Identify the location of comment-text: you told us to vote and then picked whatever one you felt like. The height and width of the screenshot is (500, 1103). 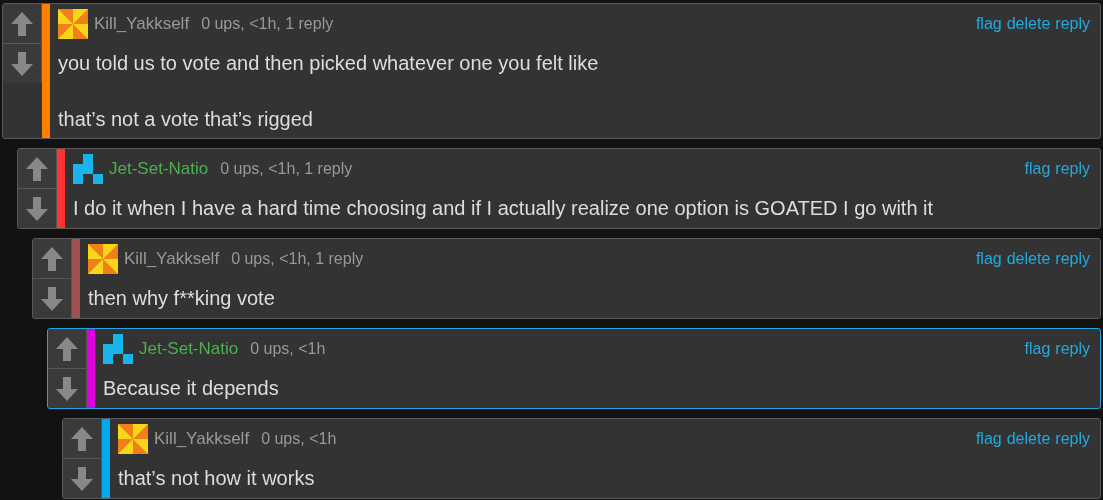
(329, 63).